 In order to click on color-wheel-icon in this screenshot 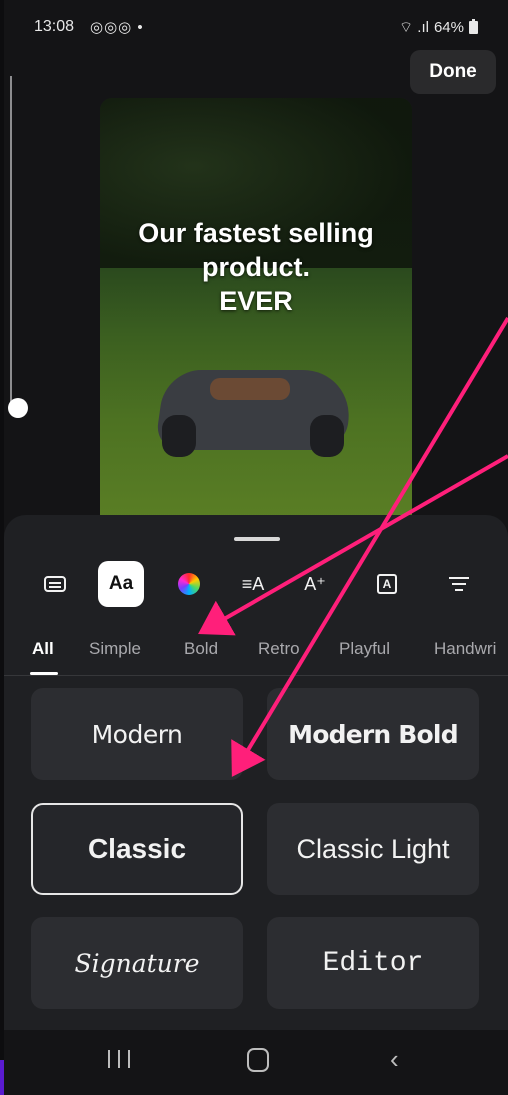, I will do `click(189, 584)`.